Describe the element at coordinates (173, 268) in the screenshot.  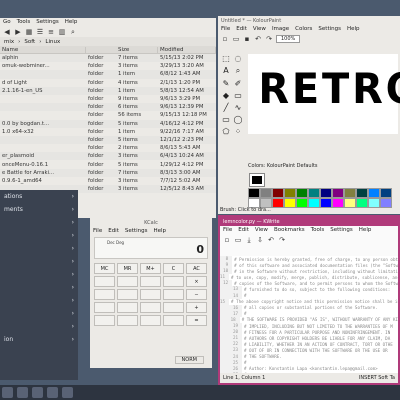
I see `calc-key: C` at that location.